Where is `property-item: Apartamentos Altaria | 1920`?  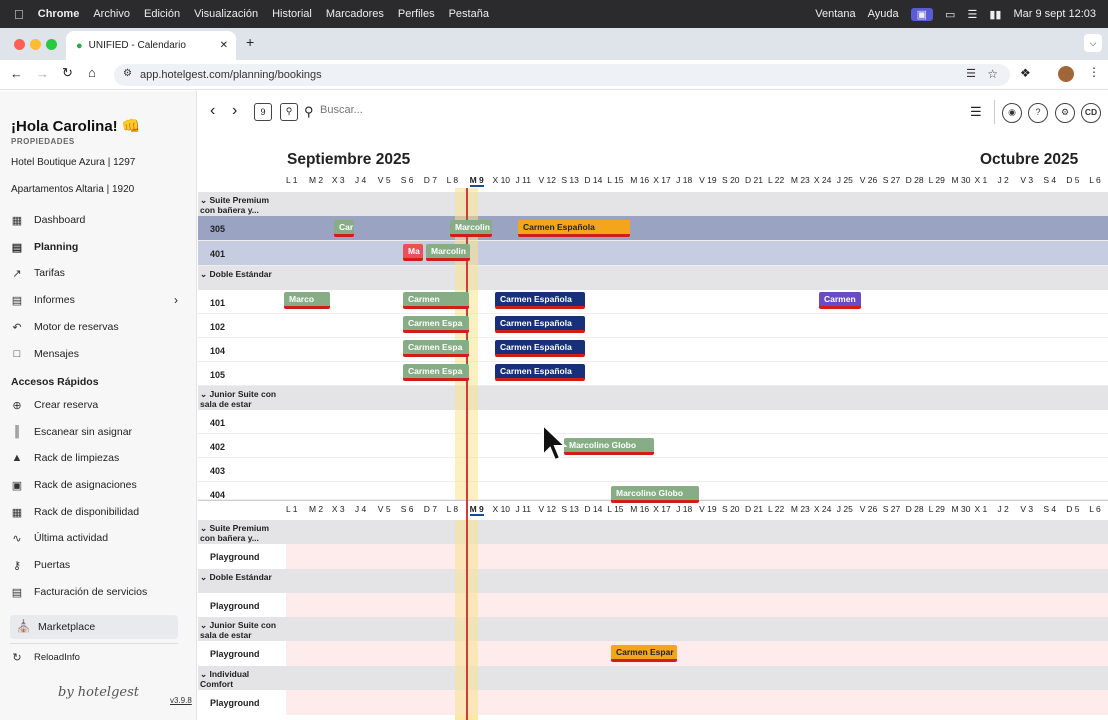
property-item: Apartamentos Altaria | 1920 is located at coordinates (72, 189).